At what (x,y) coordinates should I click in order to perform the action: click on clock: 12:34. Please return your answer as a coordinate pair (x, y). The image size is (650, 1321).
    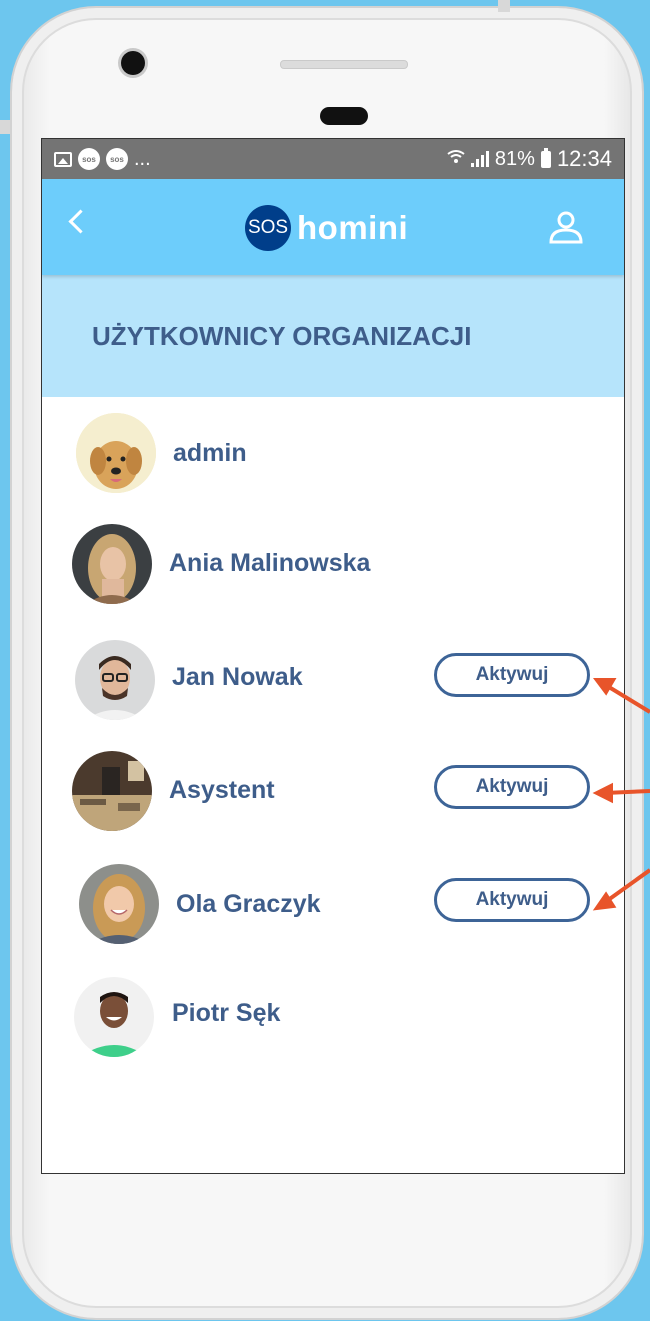
    Looking at the image, I should click on (584, 158).